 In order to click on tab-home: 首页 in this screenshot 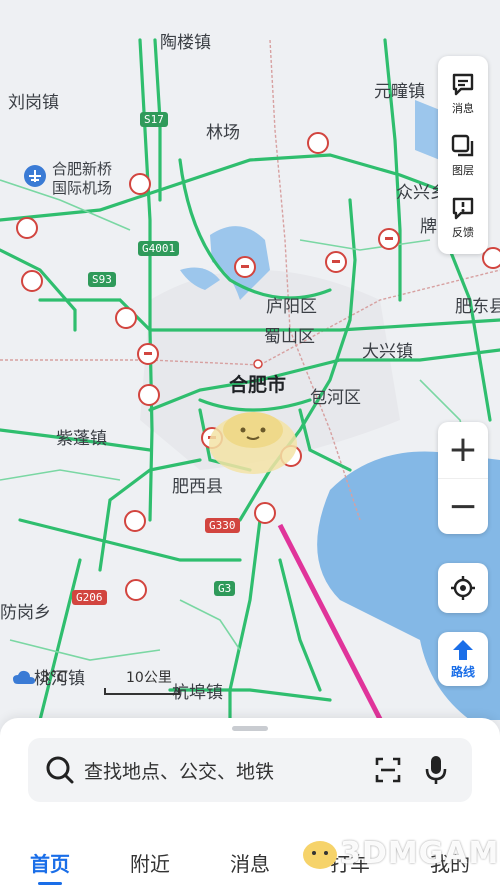, I will do `click(50, 866)`.